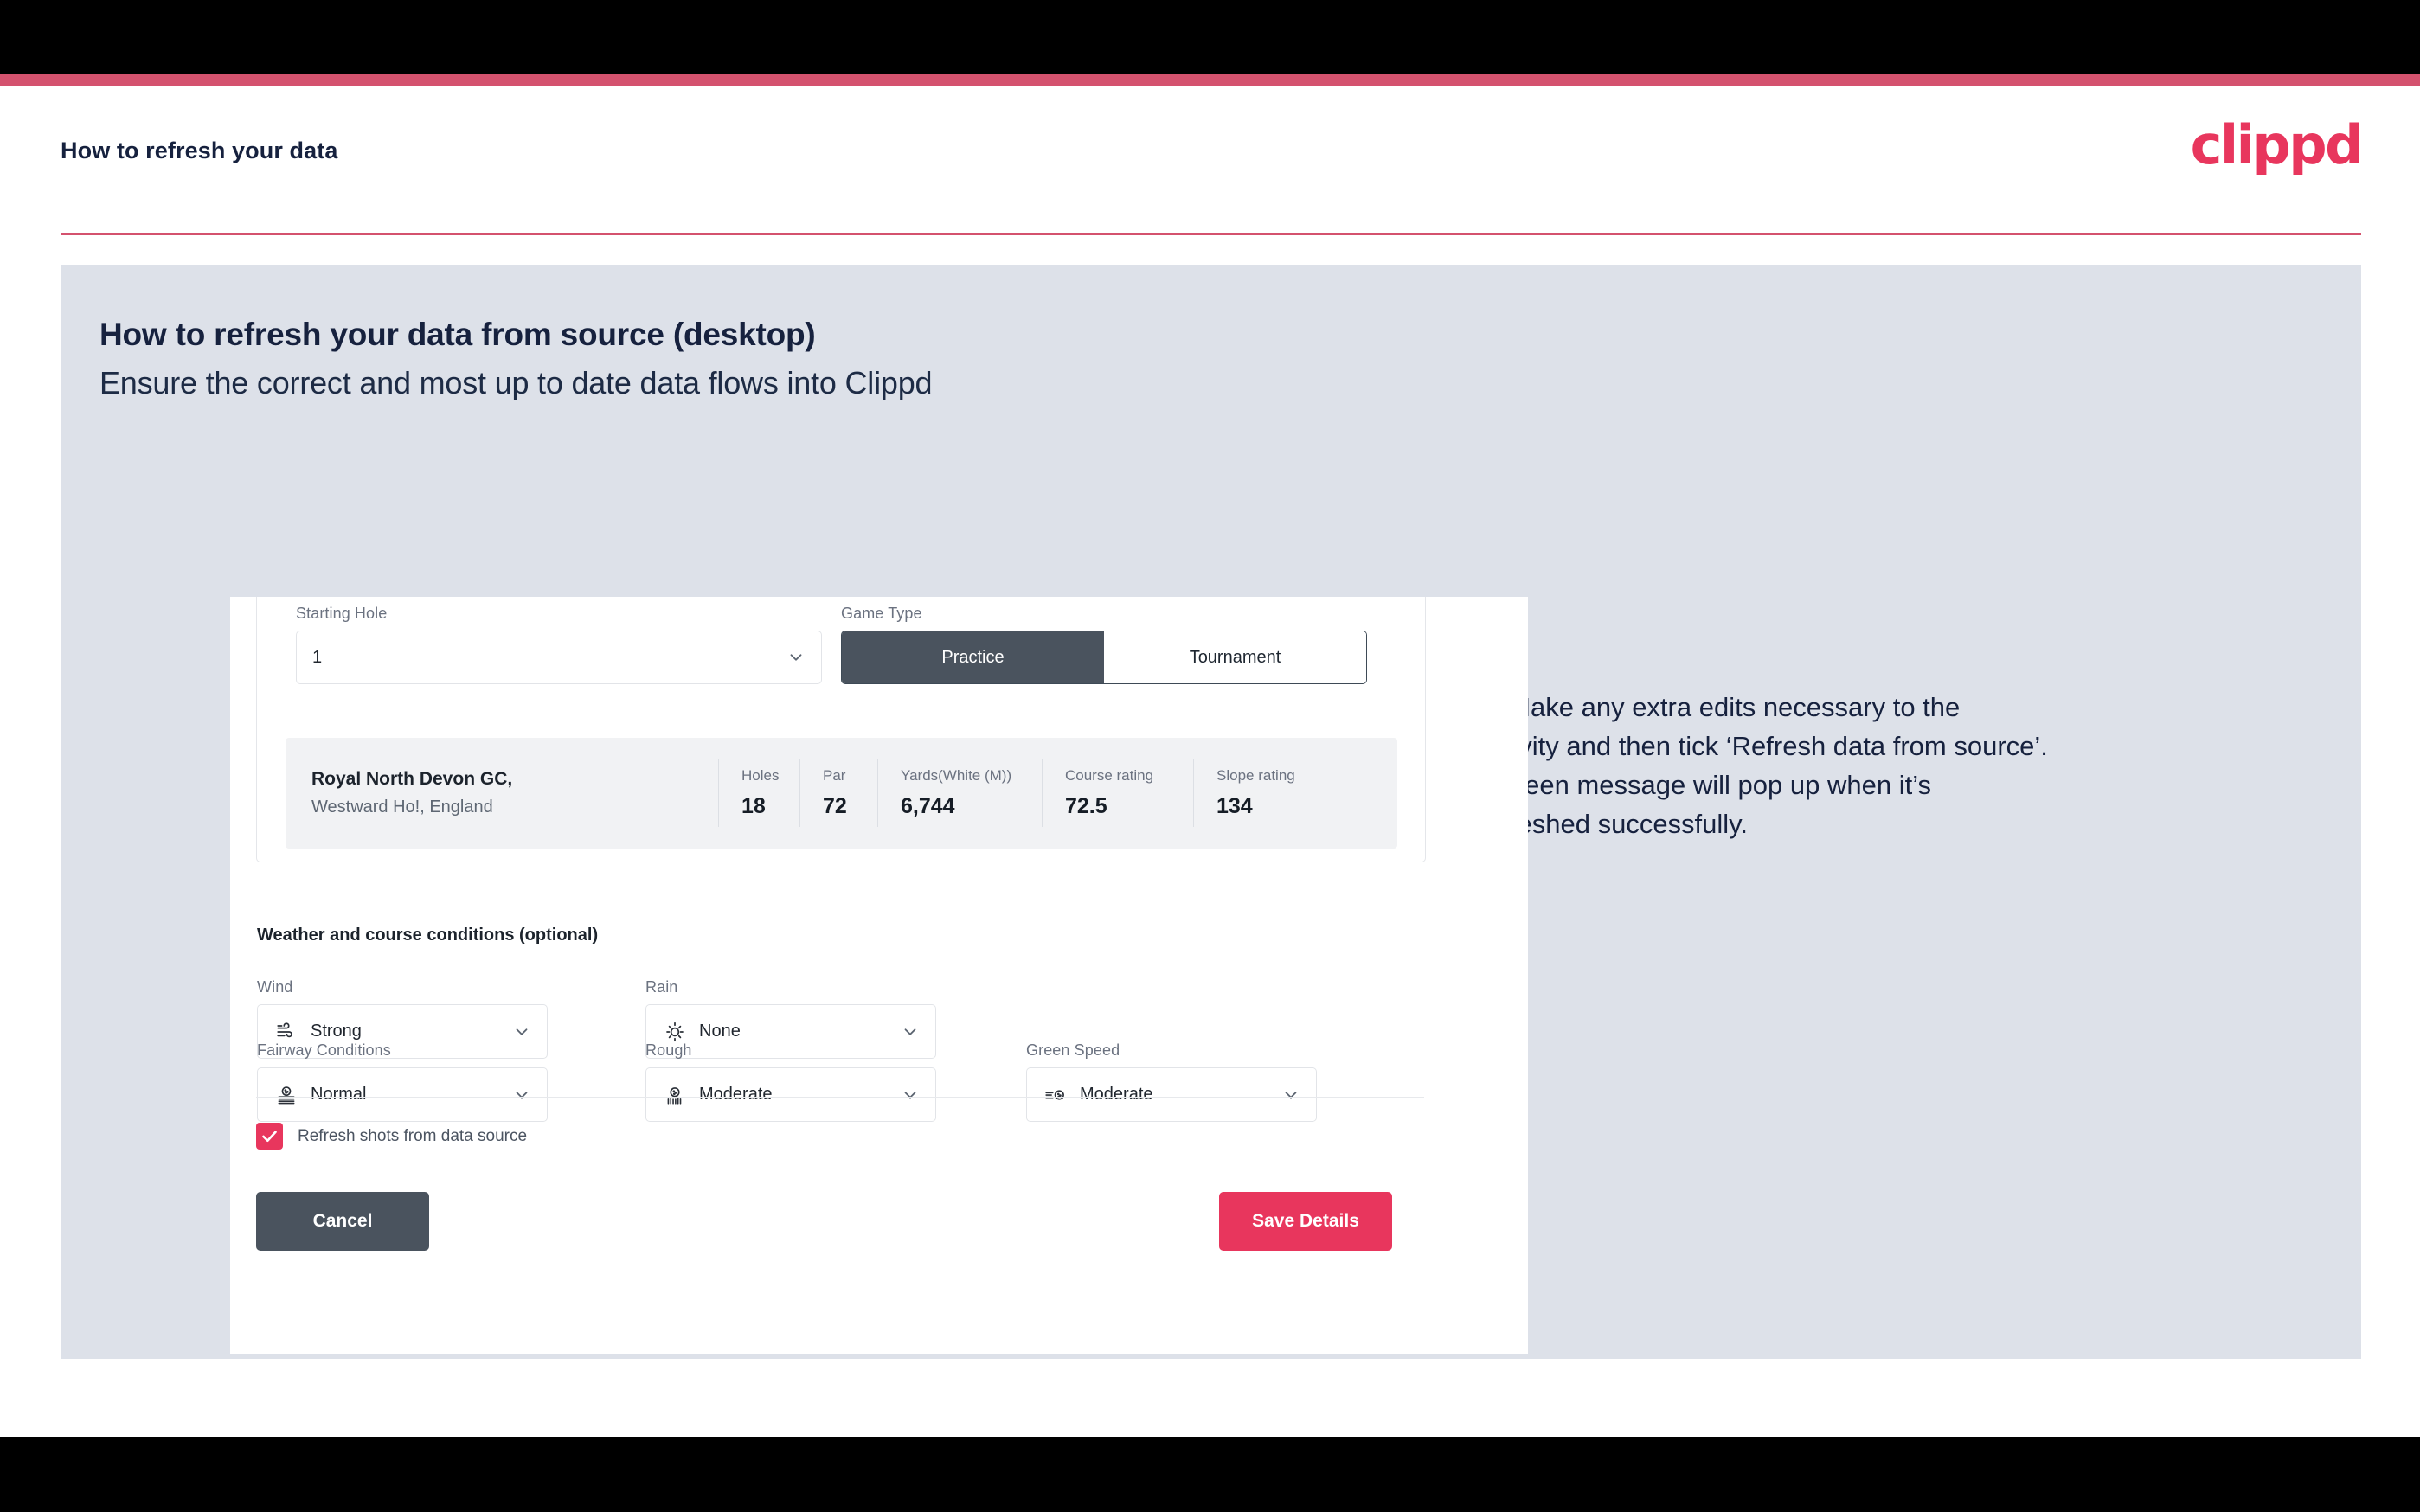 The image size is (2420, 1512). I want to click on form-divider, so click(840, 1097).